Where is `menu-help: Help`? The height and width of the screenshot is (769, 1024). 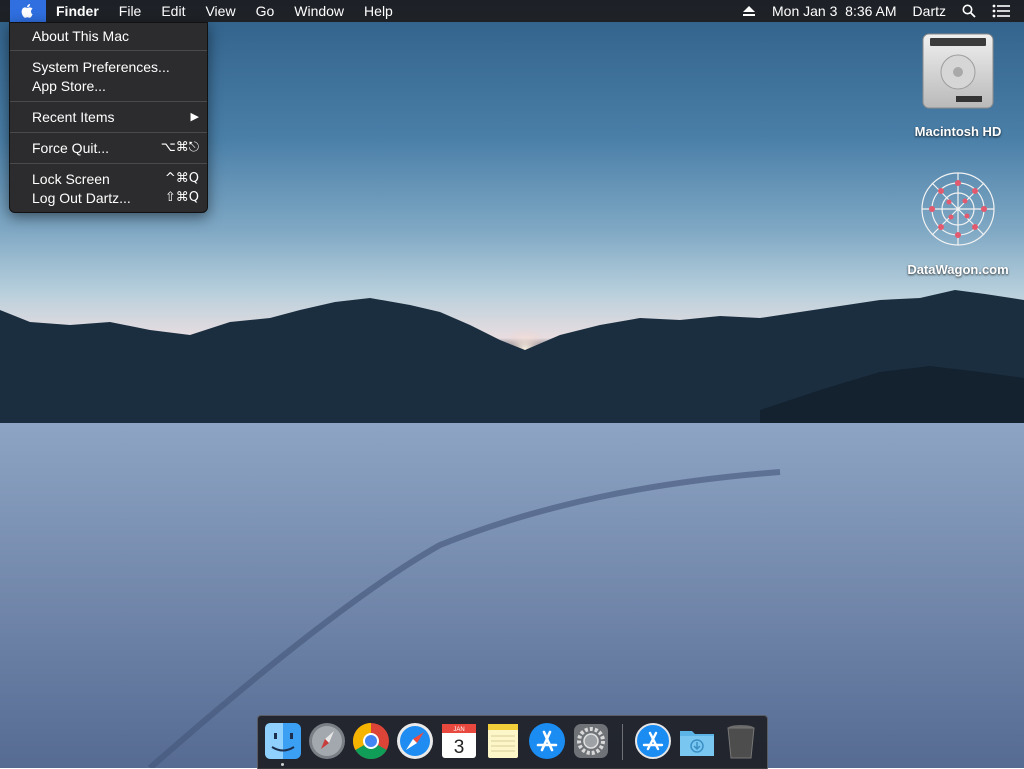
menu-help: Help is located at coordinates (378, 11).